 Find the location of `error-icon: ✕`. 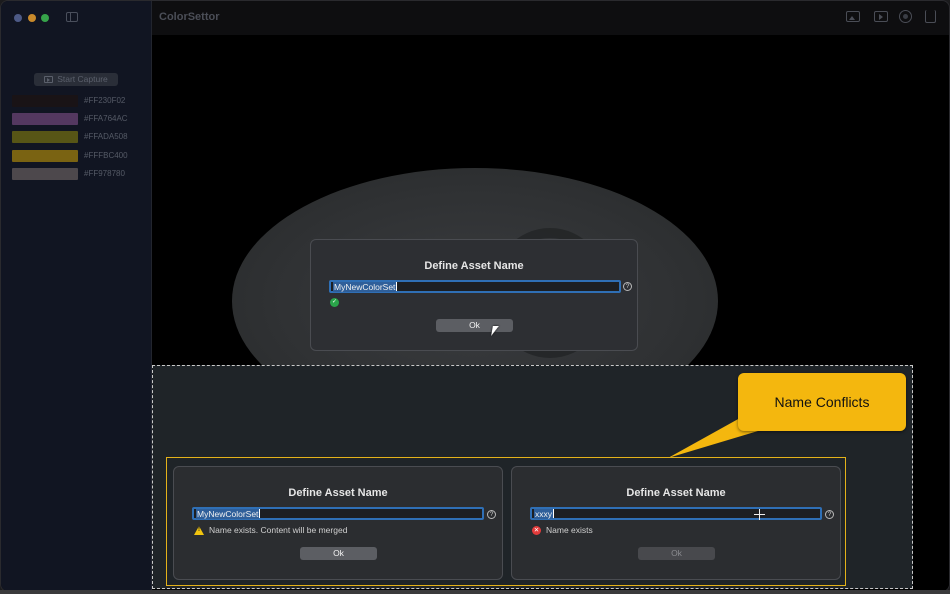

error-icon: ✕ is located at coordinates (536, 530).